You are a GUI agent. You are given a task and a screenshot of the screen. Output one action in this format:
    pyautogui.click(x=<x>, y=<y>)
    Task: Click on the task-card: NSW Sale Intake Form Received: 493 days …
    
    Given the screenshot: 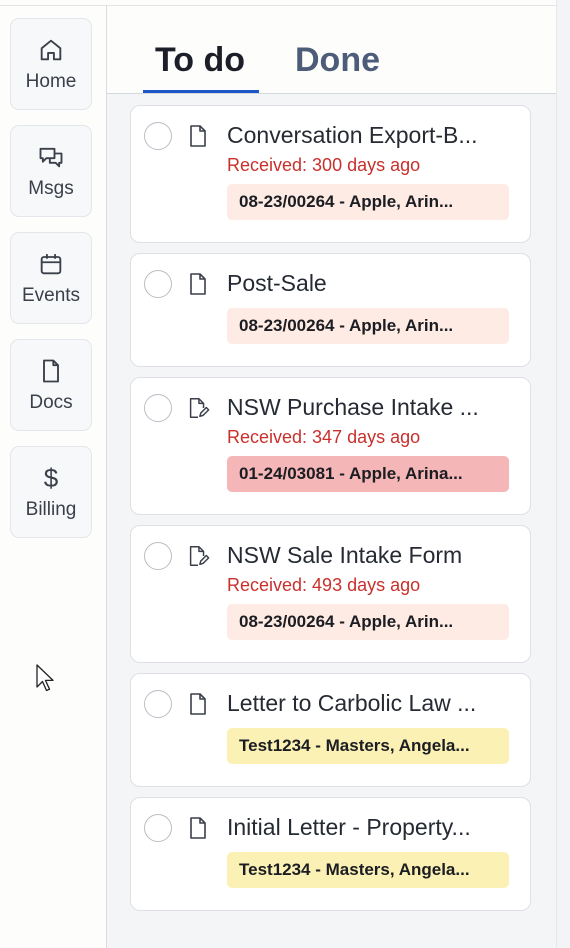 What is the action you would take?
    pyautogui.click(x=330, y=594)
    